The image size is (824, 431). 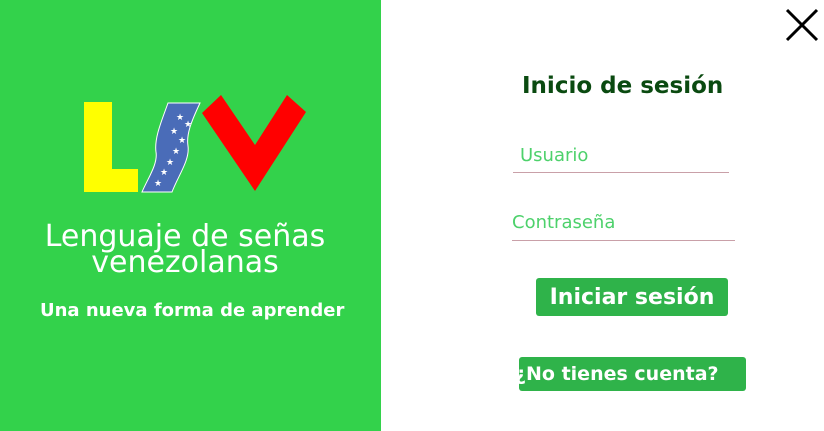 What do you see at coordinates (171, 147) in the screenshot?
I see `logo-letter-s` at bounding box center [171, 147].